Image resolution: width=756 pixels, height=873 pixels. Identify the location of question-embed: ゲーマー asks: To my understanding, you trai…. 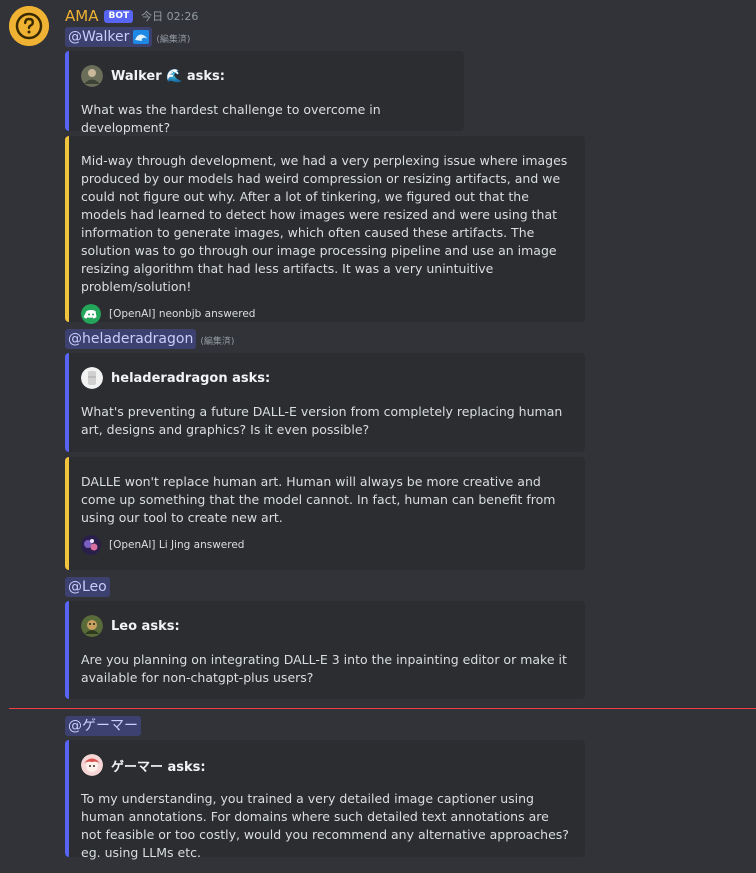
(325, 800).